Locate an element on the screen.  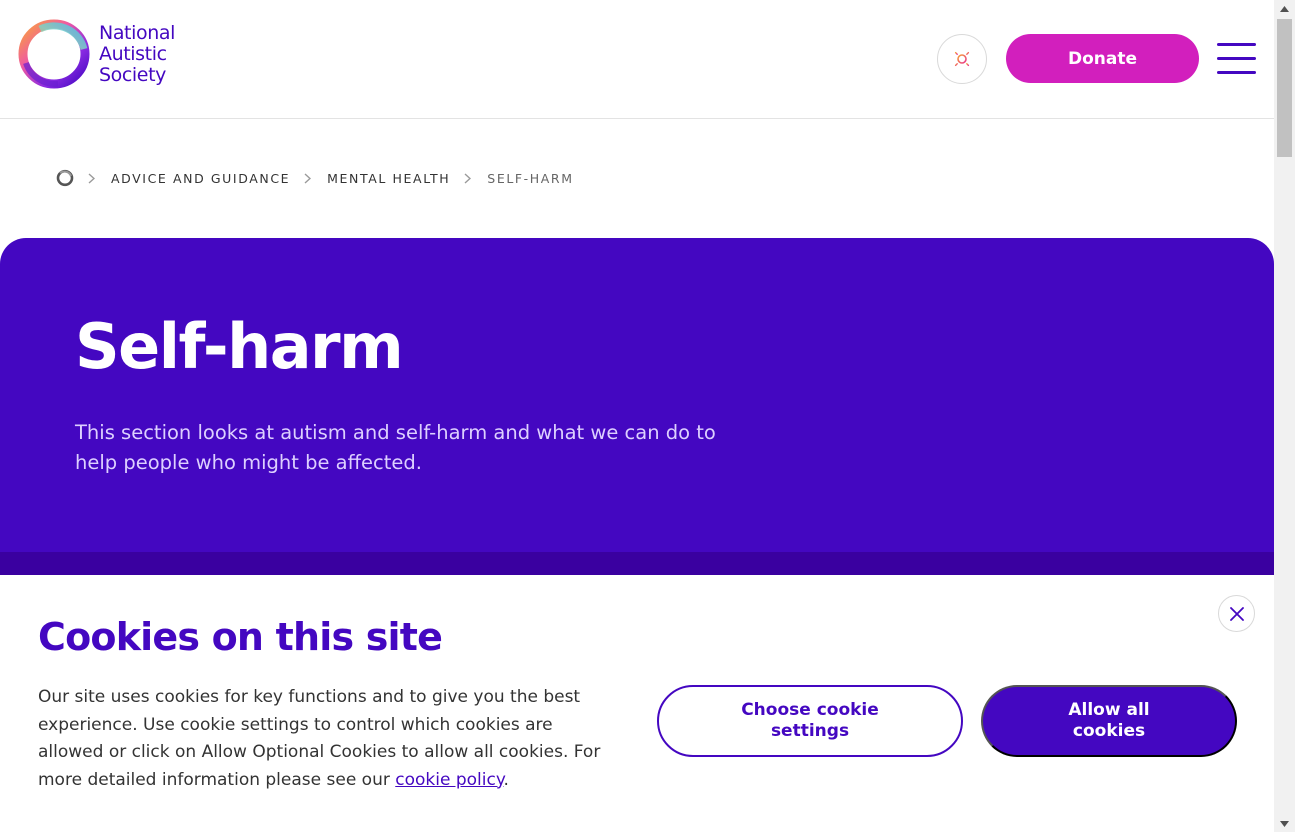
choose-cookie-settings-button: Choose cookie settings is located at coordinates (810, 721).